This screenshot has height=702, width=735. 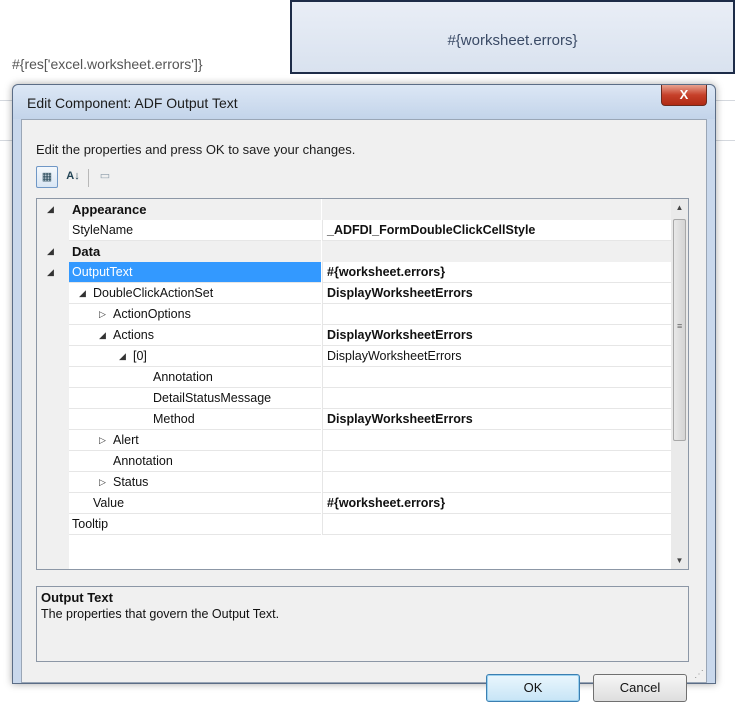 What do you see at coordinates (152, 314) in the screenshot?
I see `property-name-label: ActionOptions` at bounding box center [152, 314].